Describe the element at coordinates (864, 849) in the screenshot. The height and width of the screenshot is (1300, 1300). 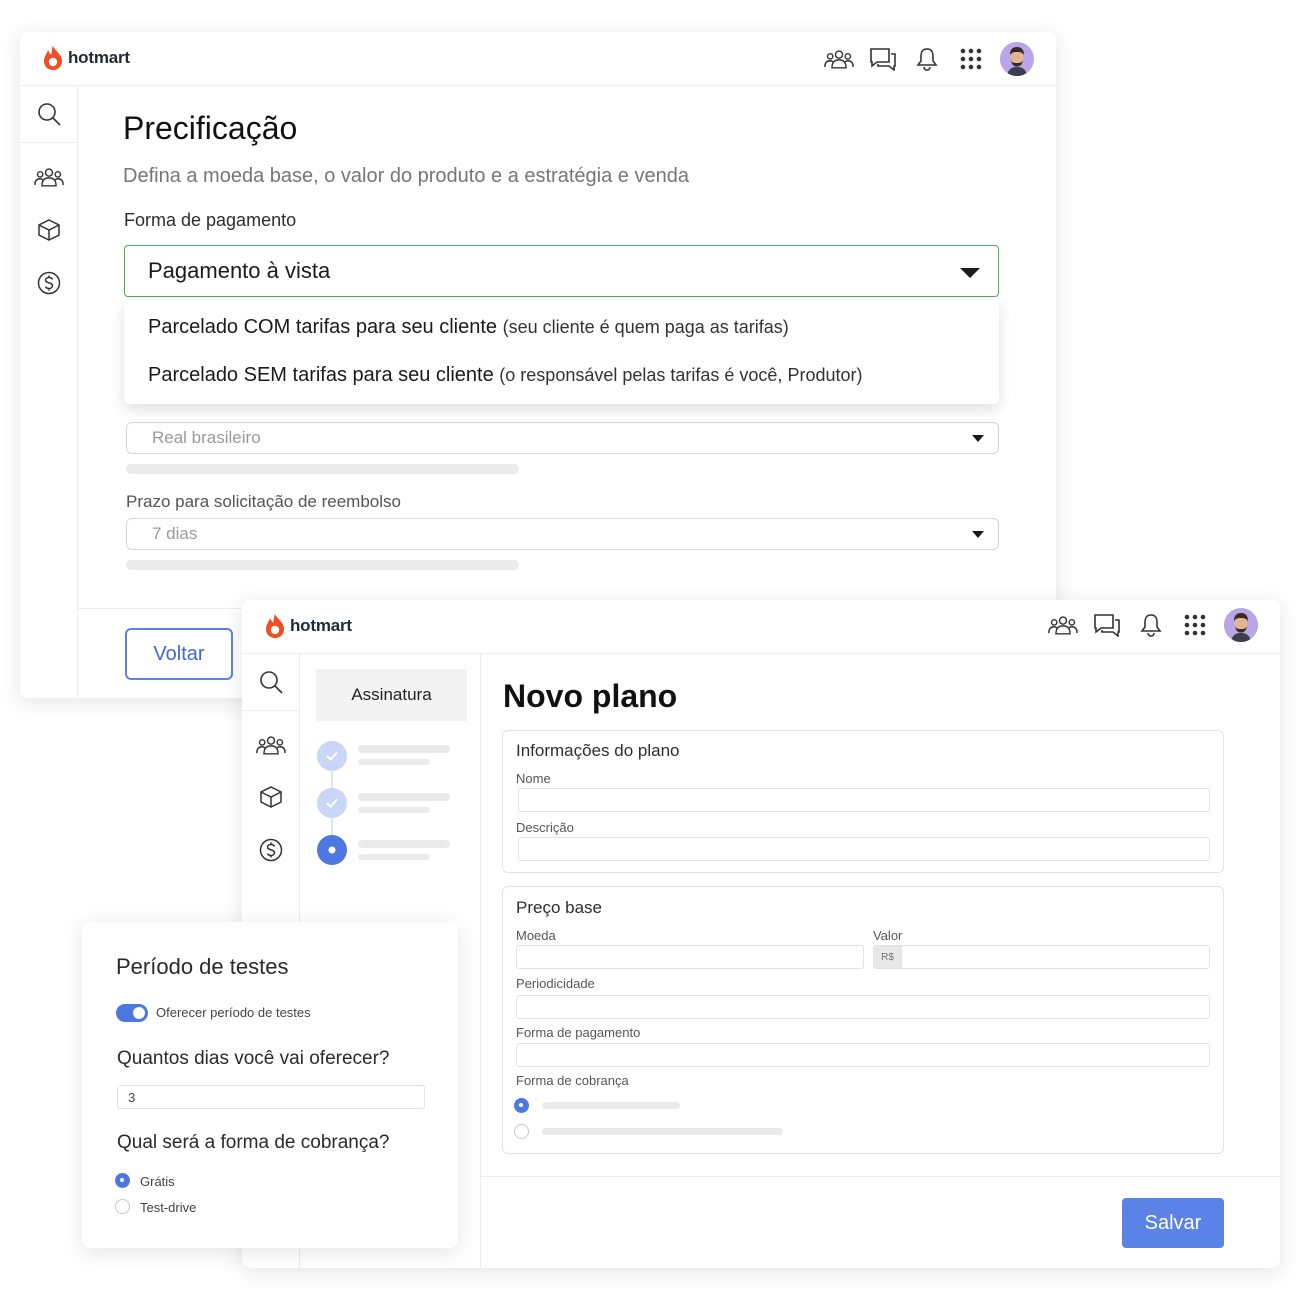
I see `description-input` at that location.